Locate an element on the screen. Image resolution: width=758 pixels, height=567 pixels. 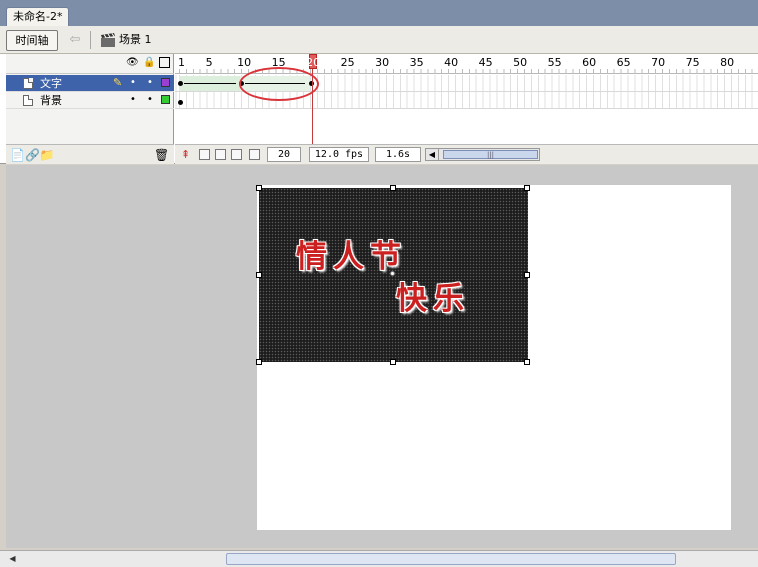
onion-markers-icon is located at coordinates (254, 154).